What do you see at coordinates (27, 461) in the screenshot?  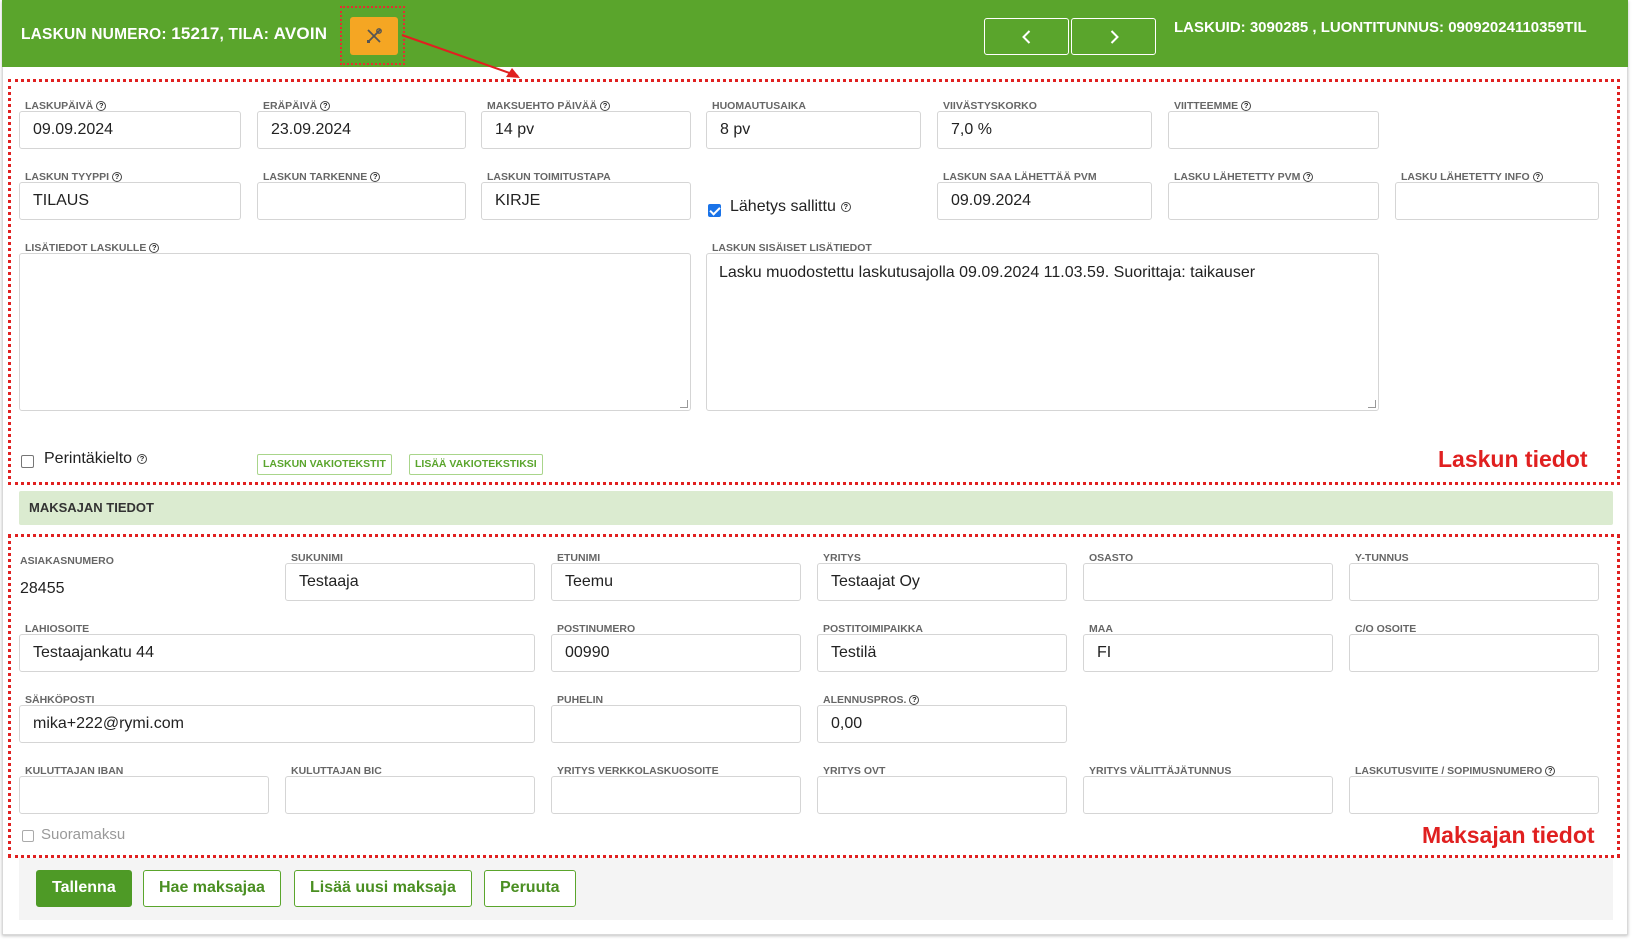 I see `perintakielto-checkbox` at bounding box center [27, 461].